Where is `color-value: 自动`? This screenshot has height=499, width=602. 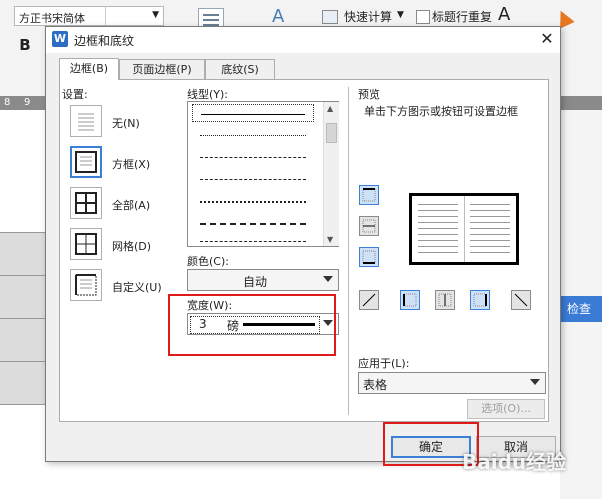 color-value: 自动 is located at coordinates (255, 282).